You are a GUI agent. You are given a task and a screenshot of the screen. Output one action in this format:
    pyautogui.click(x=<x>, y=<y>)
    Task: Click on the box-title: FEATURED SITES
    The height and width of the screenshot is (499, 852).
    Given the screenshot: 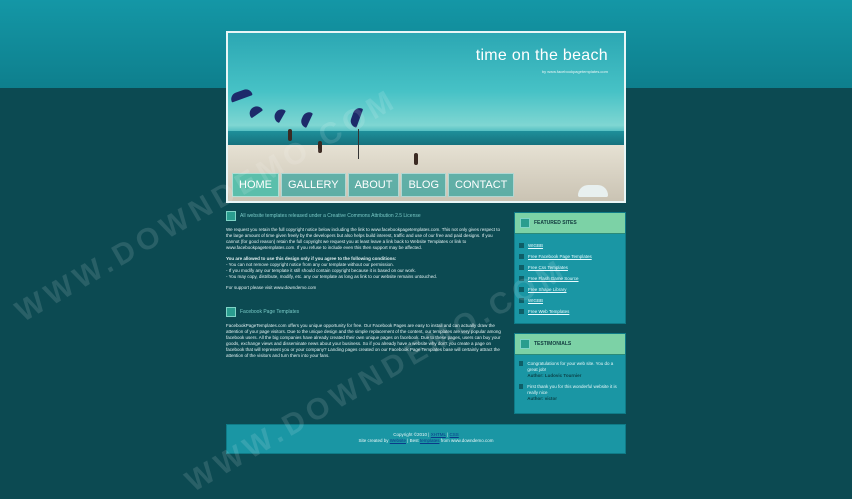 What is the action you would take?
    pyautogui.click(x=555, y=223)
    